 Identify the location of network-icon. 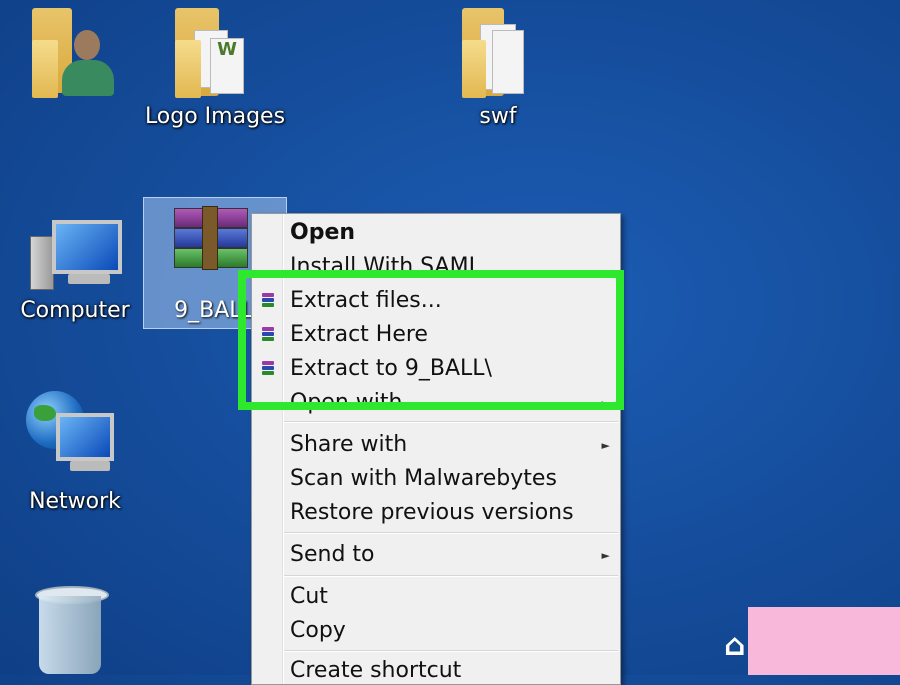
(74, 436).